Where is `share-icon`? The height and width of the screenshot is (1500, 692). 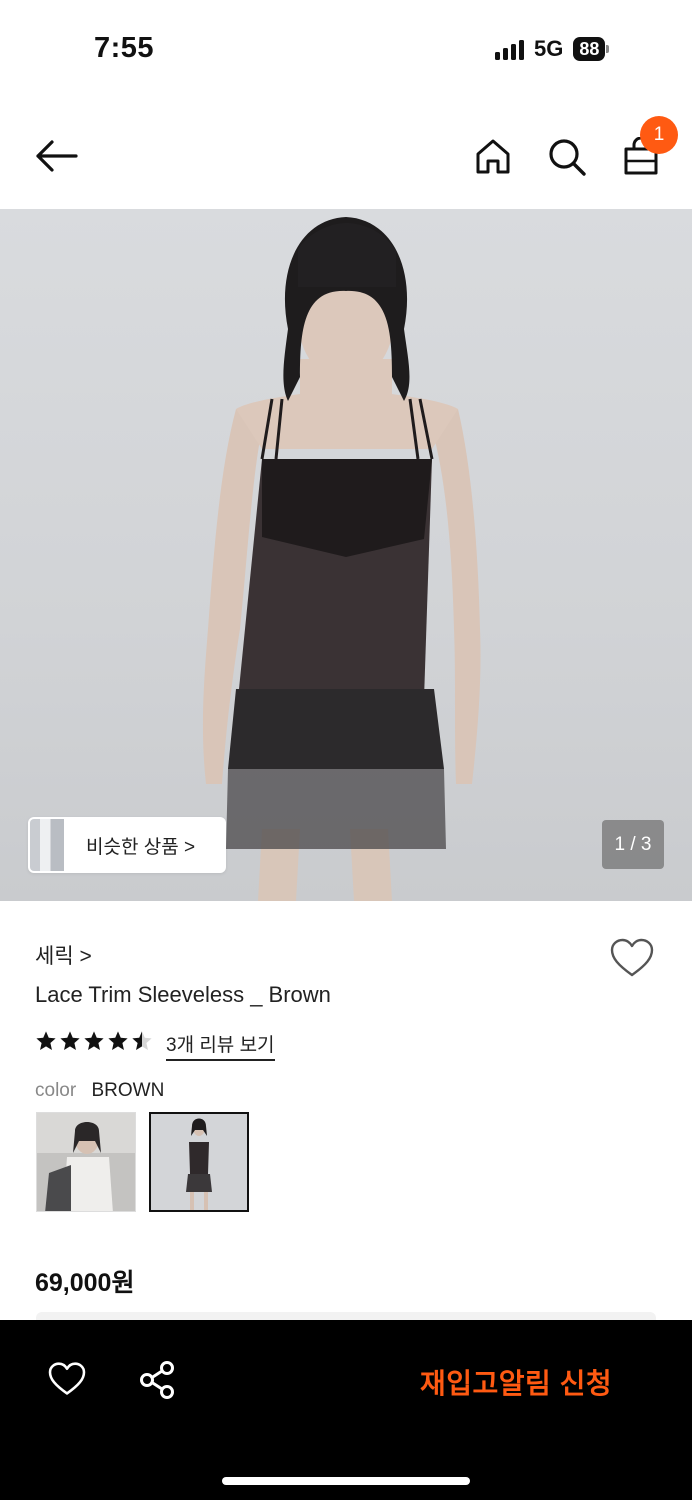 share-icon is located at coordinates (157, 1380).